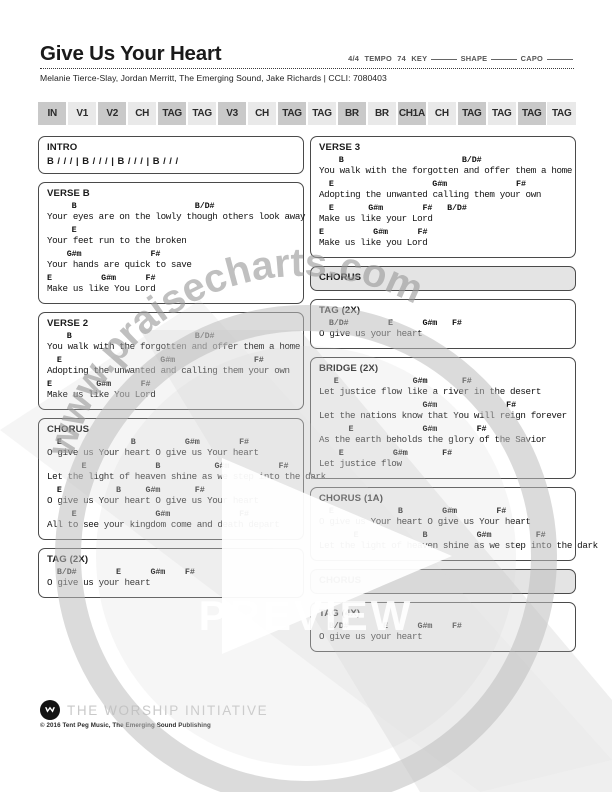 This screenshot has height=792, width=612. I want to click on worship-initiative-logo-icon, so click(50, 710).